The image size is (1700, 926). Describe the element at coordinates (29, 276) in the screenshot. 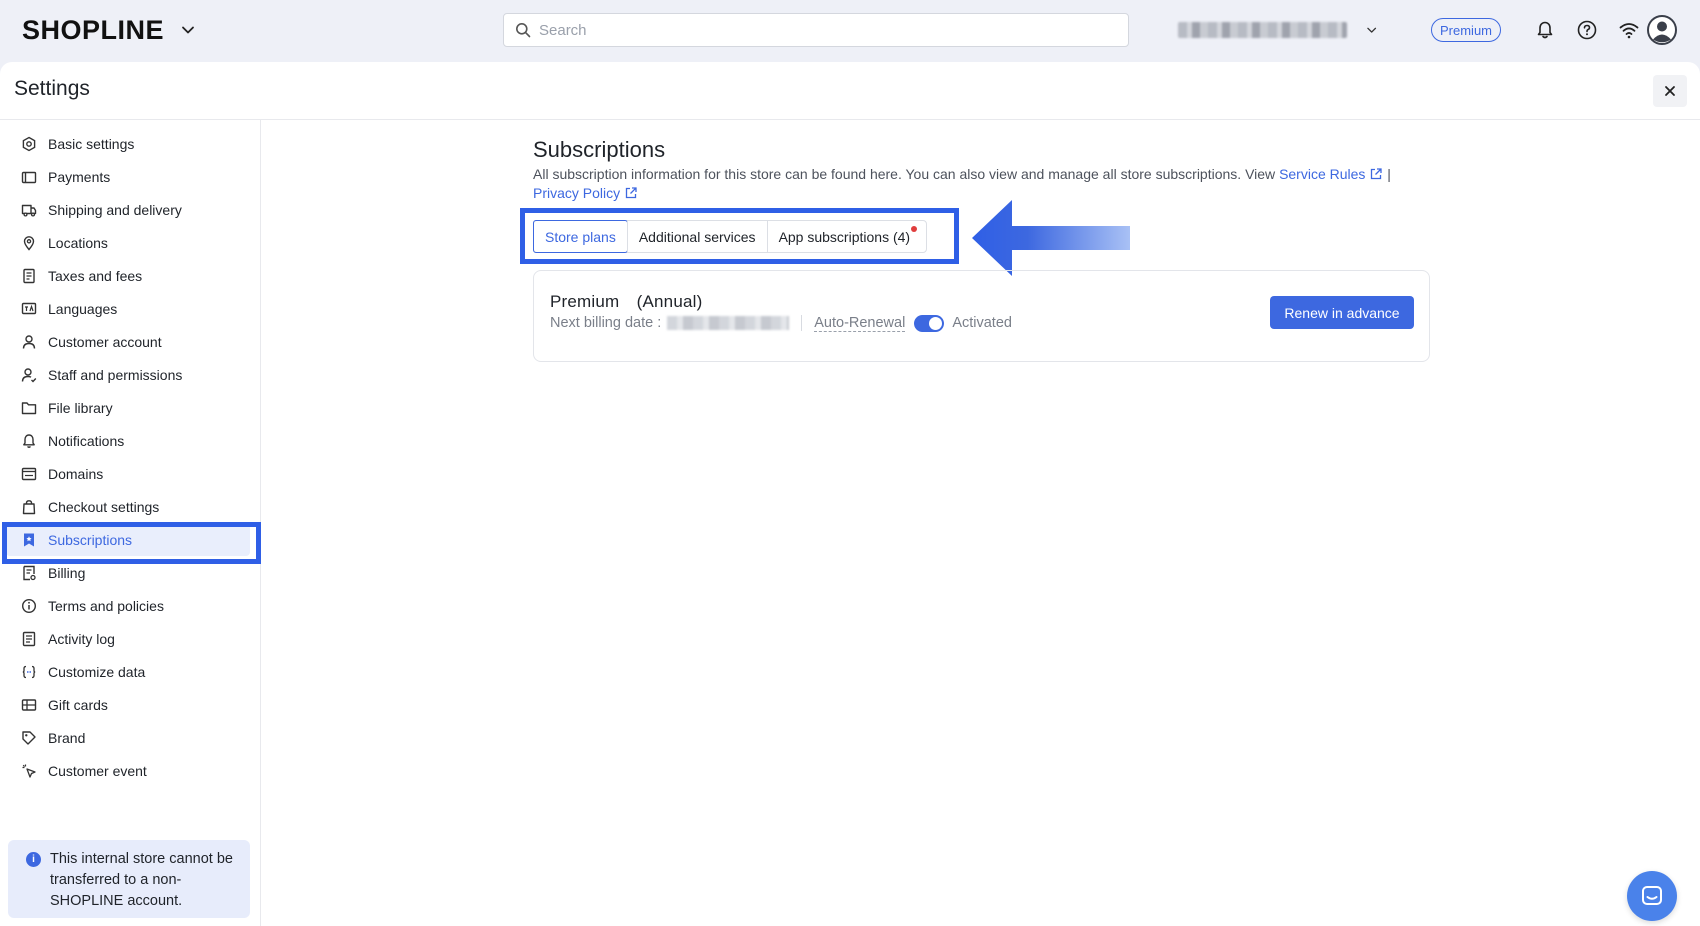

I see `receipt-icon` at that location.